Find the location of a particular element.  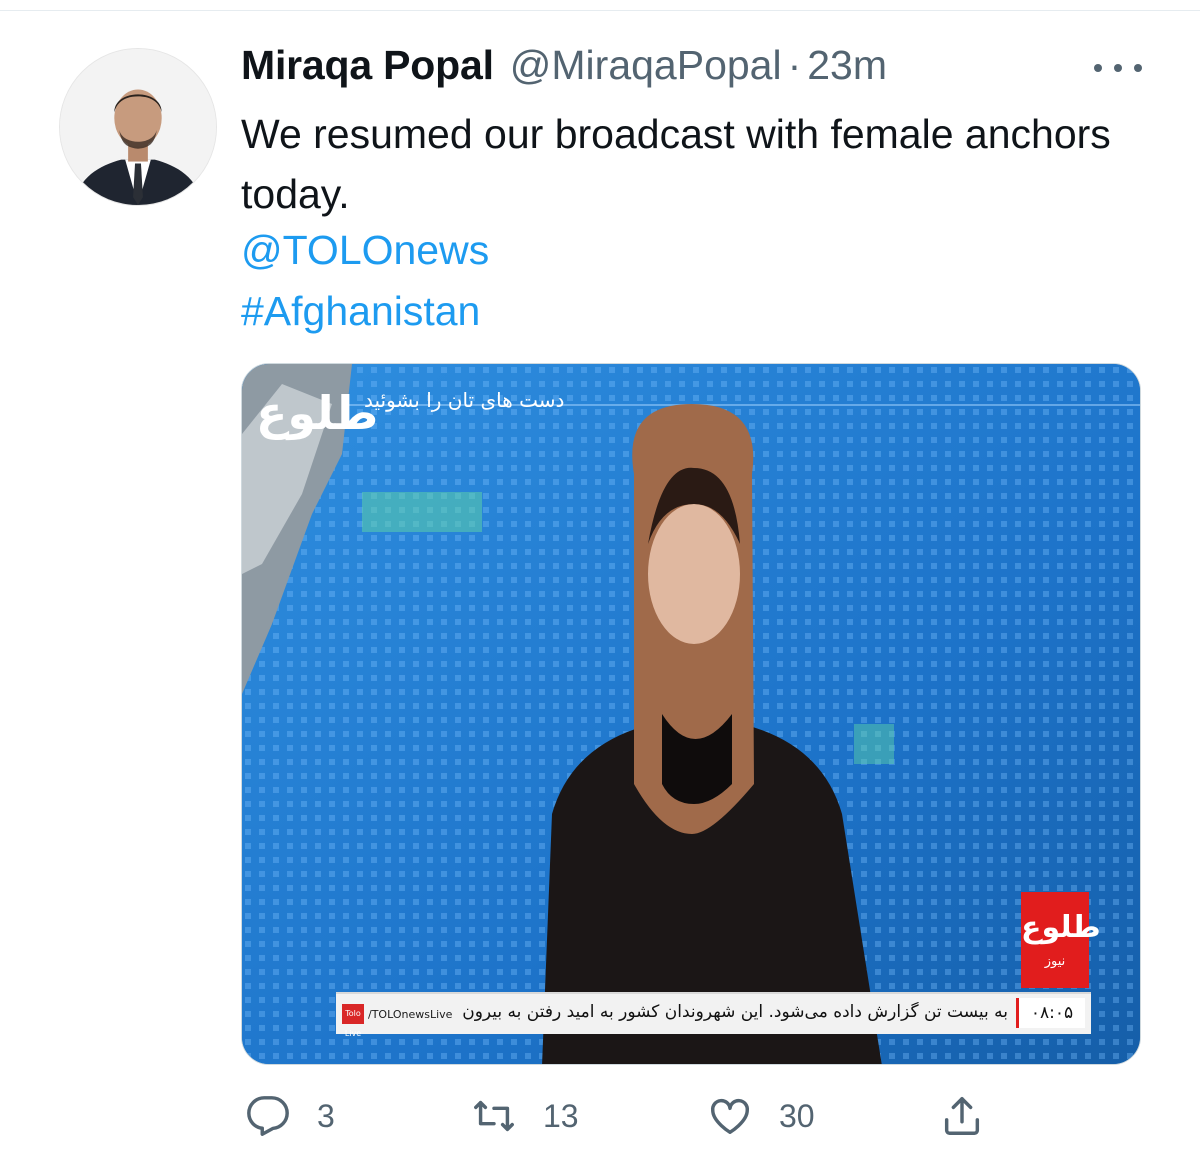

tweet-header: Miraqa Popal @MiraqaPopal · 23m is located at coordinates (564, 70).